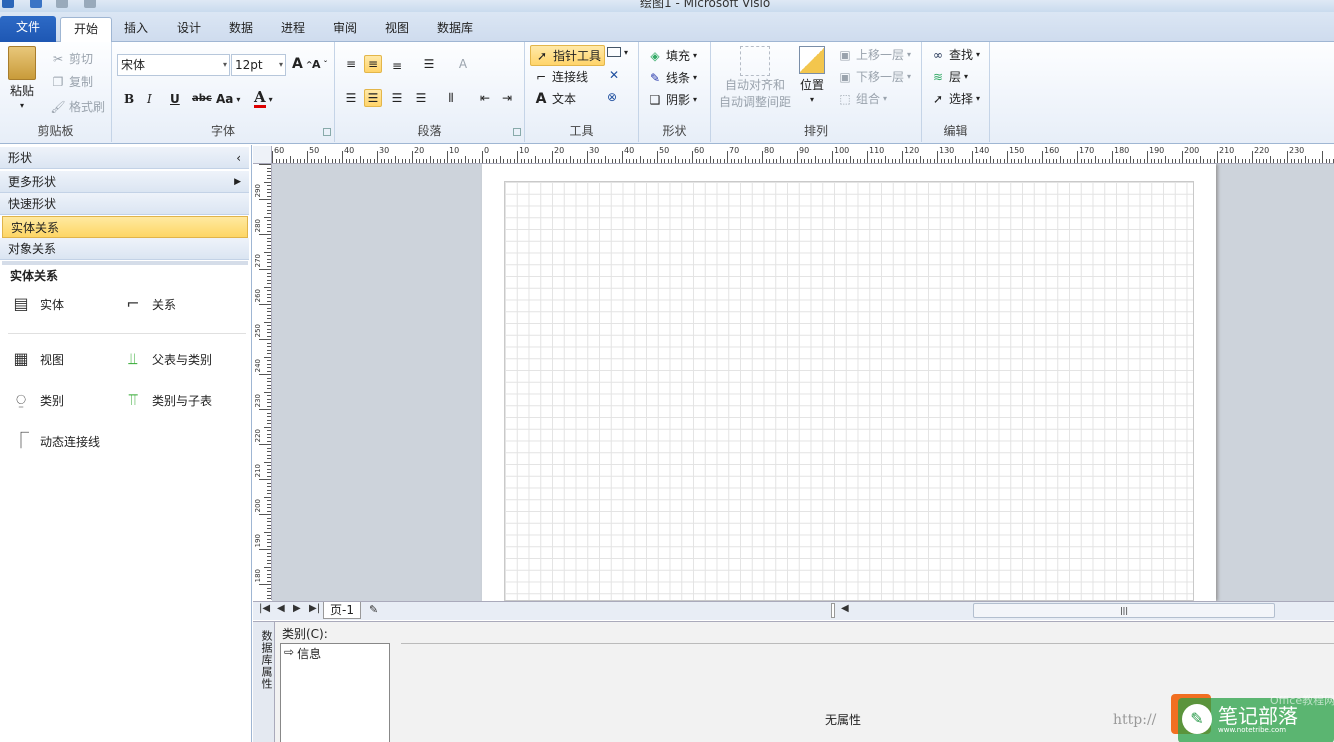  I want to click on object-relationship-stencil: 对象关系, so click(124, 249).